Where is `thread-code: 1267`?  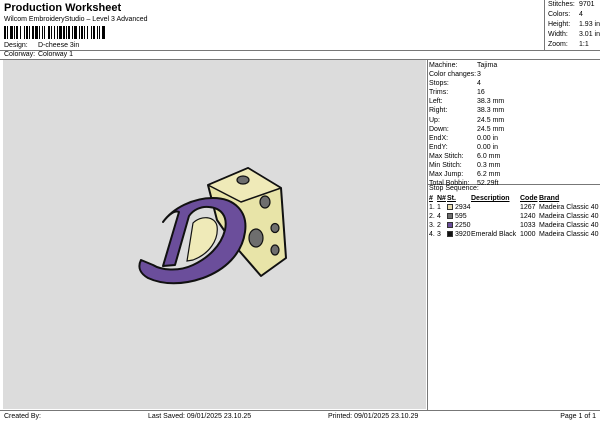
thread-code: 1267 is located at coordinates (528, 207).